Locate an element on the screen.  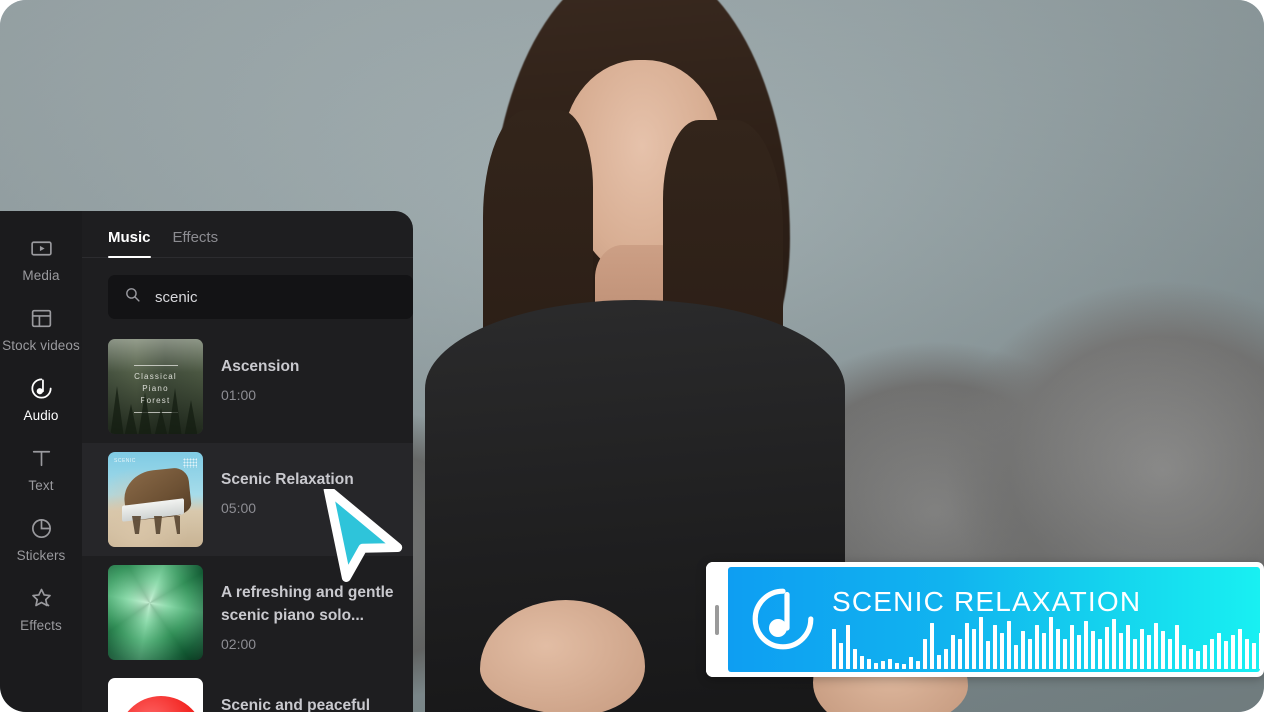
art-tag: SCENIC is located at coordinates (125, 461).